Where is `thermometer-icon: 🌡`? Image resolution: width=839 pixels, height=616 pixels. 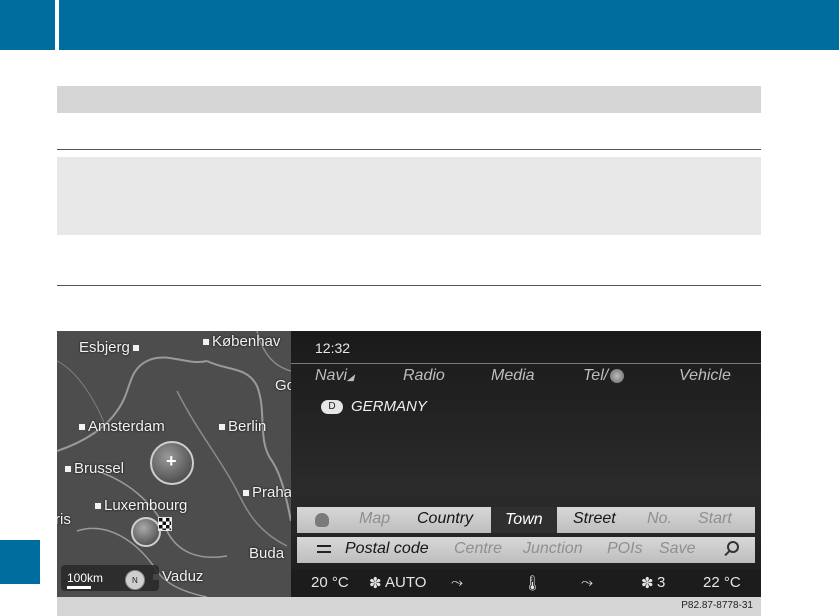
thermometer-icon: 🌡 is located at coordinates (532, 583).